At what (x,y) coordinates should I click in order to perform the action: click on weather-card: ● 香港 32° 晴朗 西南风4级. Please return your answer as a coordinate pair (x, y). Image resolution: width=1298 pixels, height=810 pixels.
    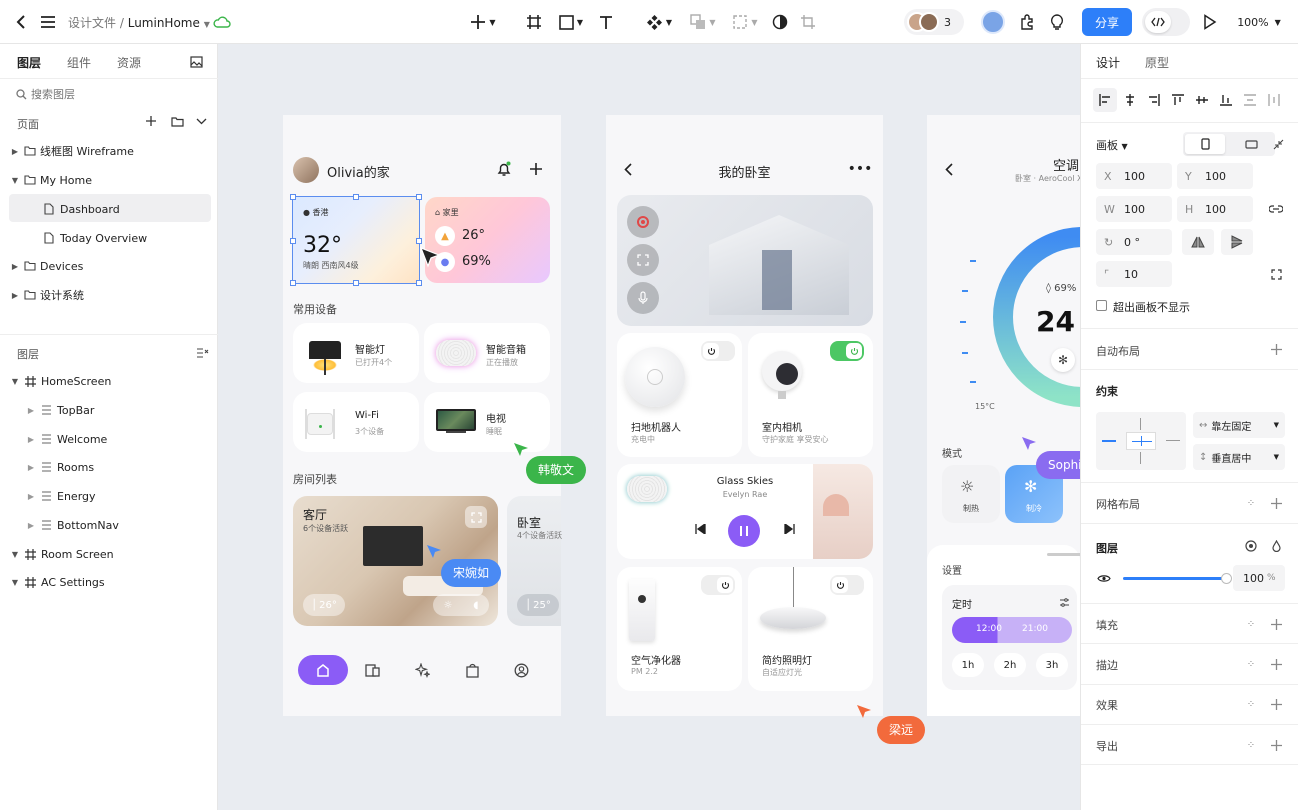
    Looking at the image, I should click on (356, 240).